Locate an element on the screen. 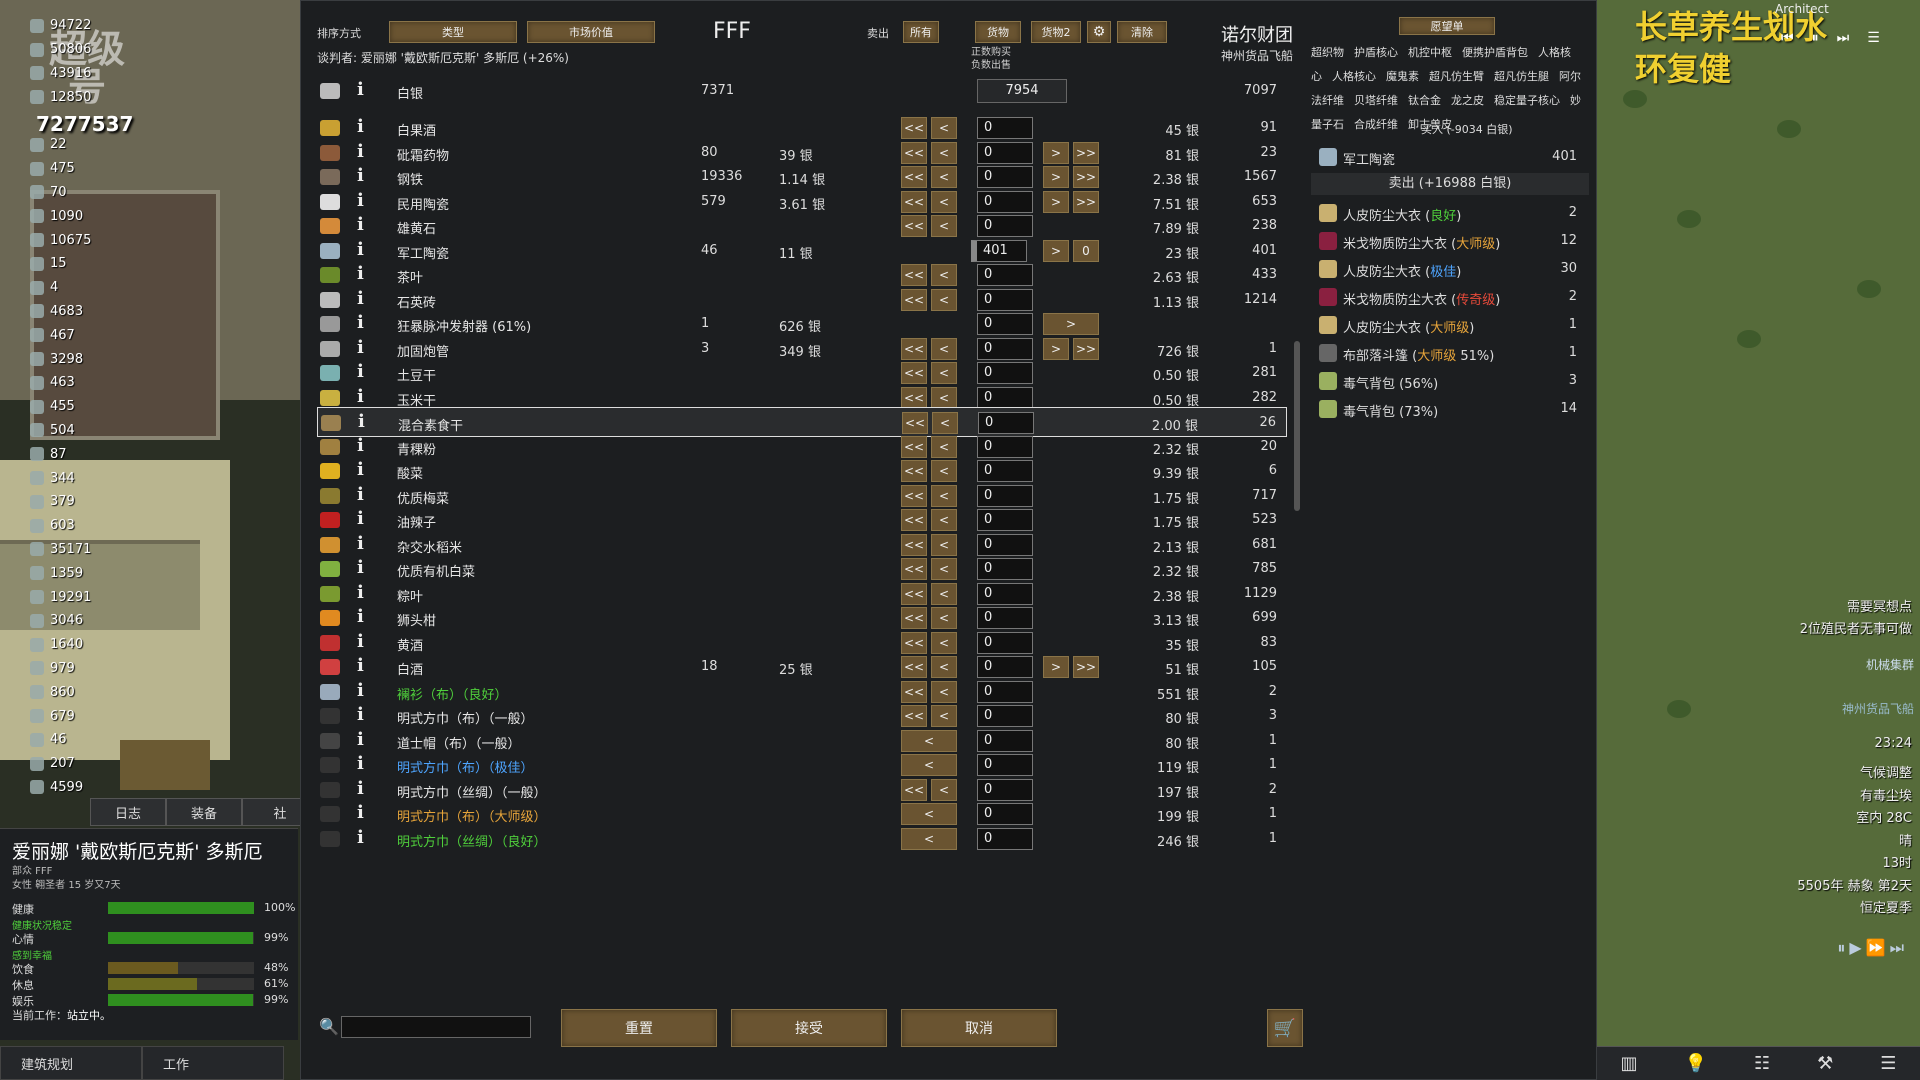 Image resolution: width=1920 pixels, height=1080 pixels. sell-item: 人皮防尘大衣 (极佳) 30 is located at coordinates (1451, 269).